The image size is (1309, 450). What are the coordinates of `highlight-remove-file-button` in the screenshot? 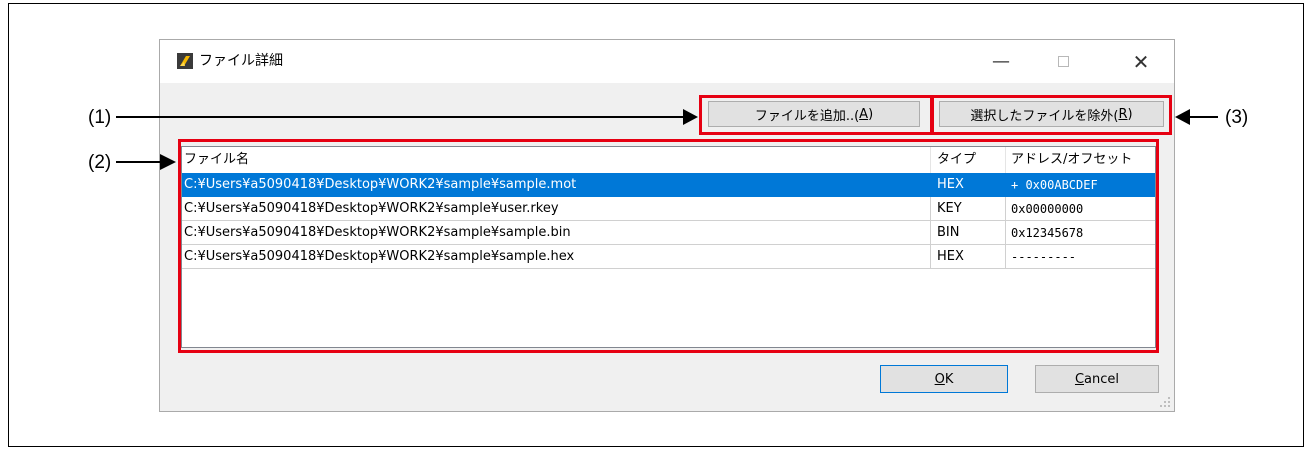 It's located at (1051, 115).